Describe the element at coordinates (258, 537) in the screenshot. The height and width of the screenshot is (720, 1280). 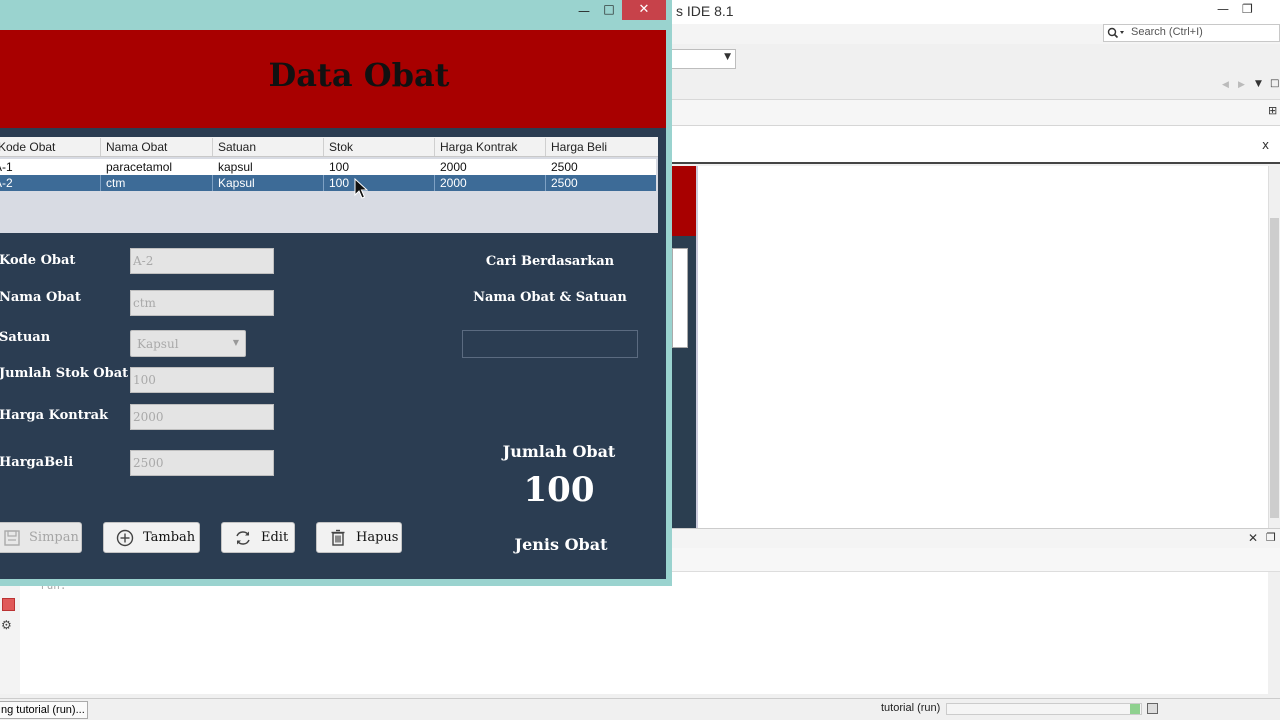
I see `edit-button: Edit` at that location.